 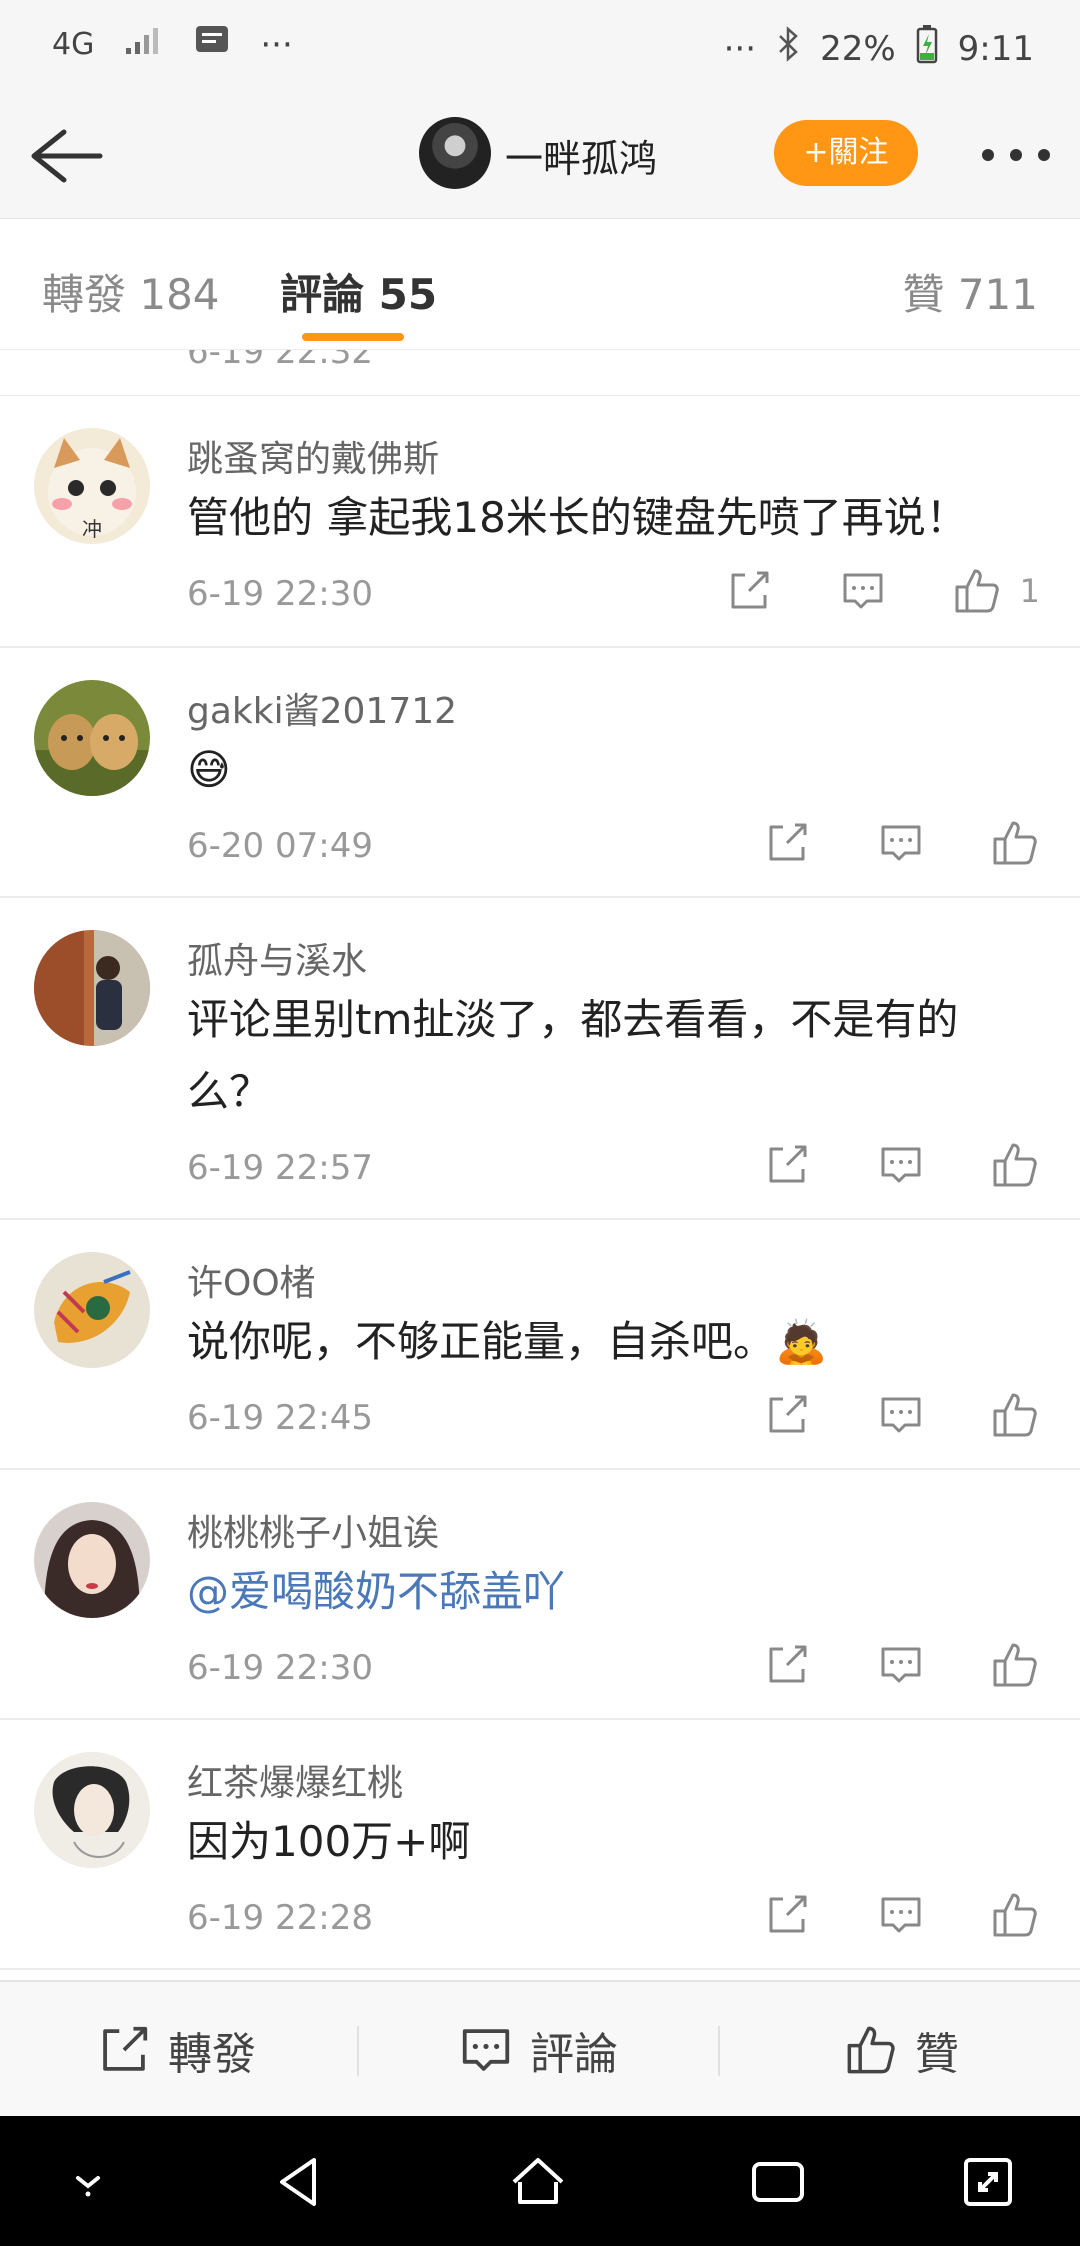 I want to click on comment-time: 6-19 22:32, so click(x=280, y=361).